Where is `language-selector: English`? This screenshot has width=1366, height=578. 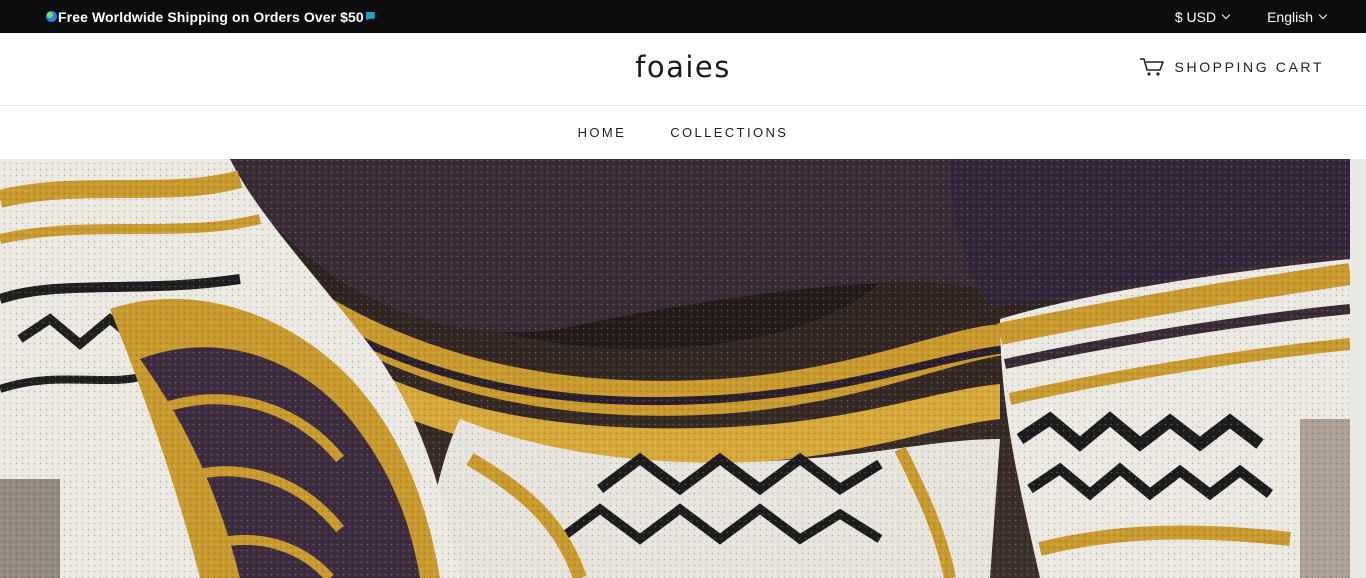
language-selector: English is located at coordinates (1297, 16).